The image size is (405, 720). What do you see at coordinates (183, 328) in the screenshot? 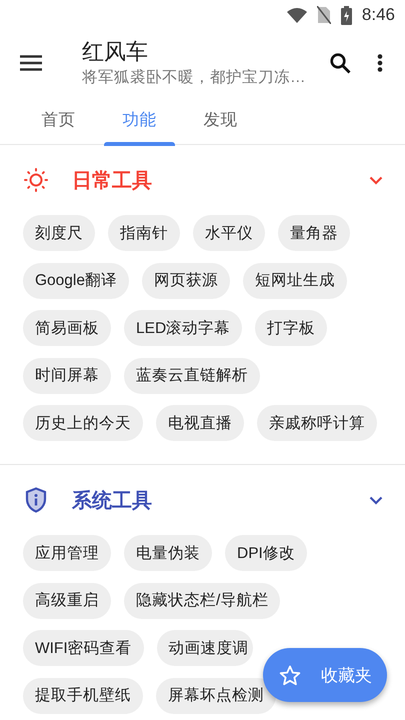
I see `tool-chip: LED滚动字幕` at bounding box center [183, 328].